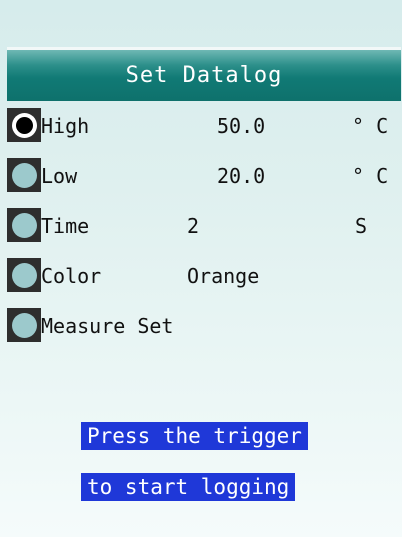  I want to click on menu-item-label: Low, so click(59, 176).